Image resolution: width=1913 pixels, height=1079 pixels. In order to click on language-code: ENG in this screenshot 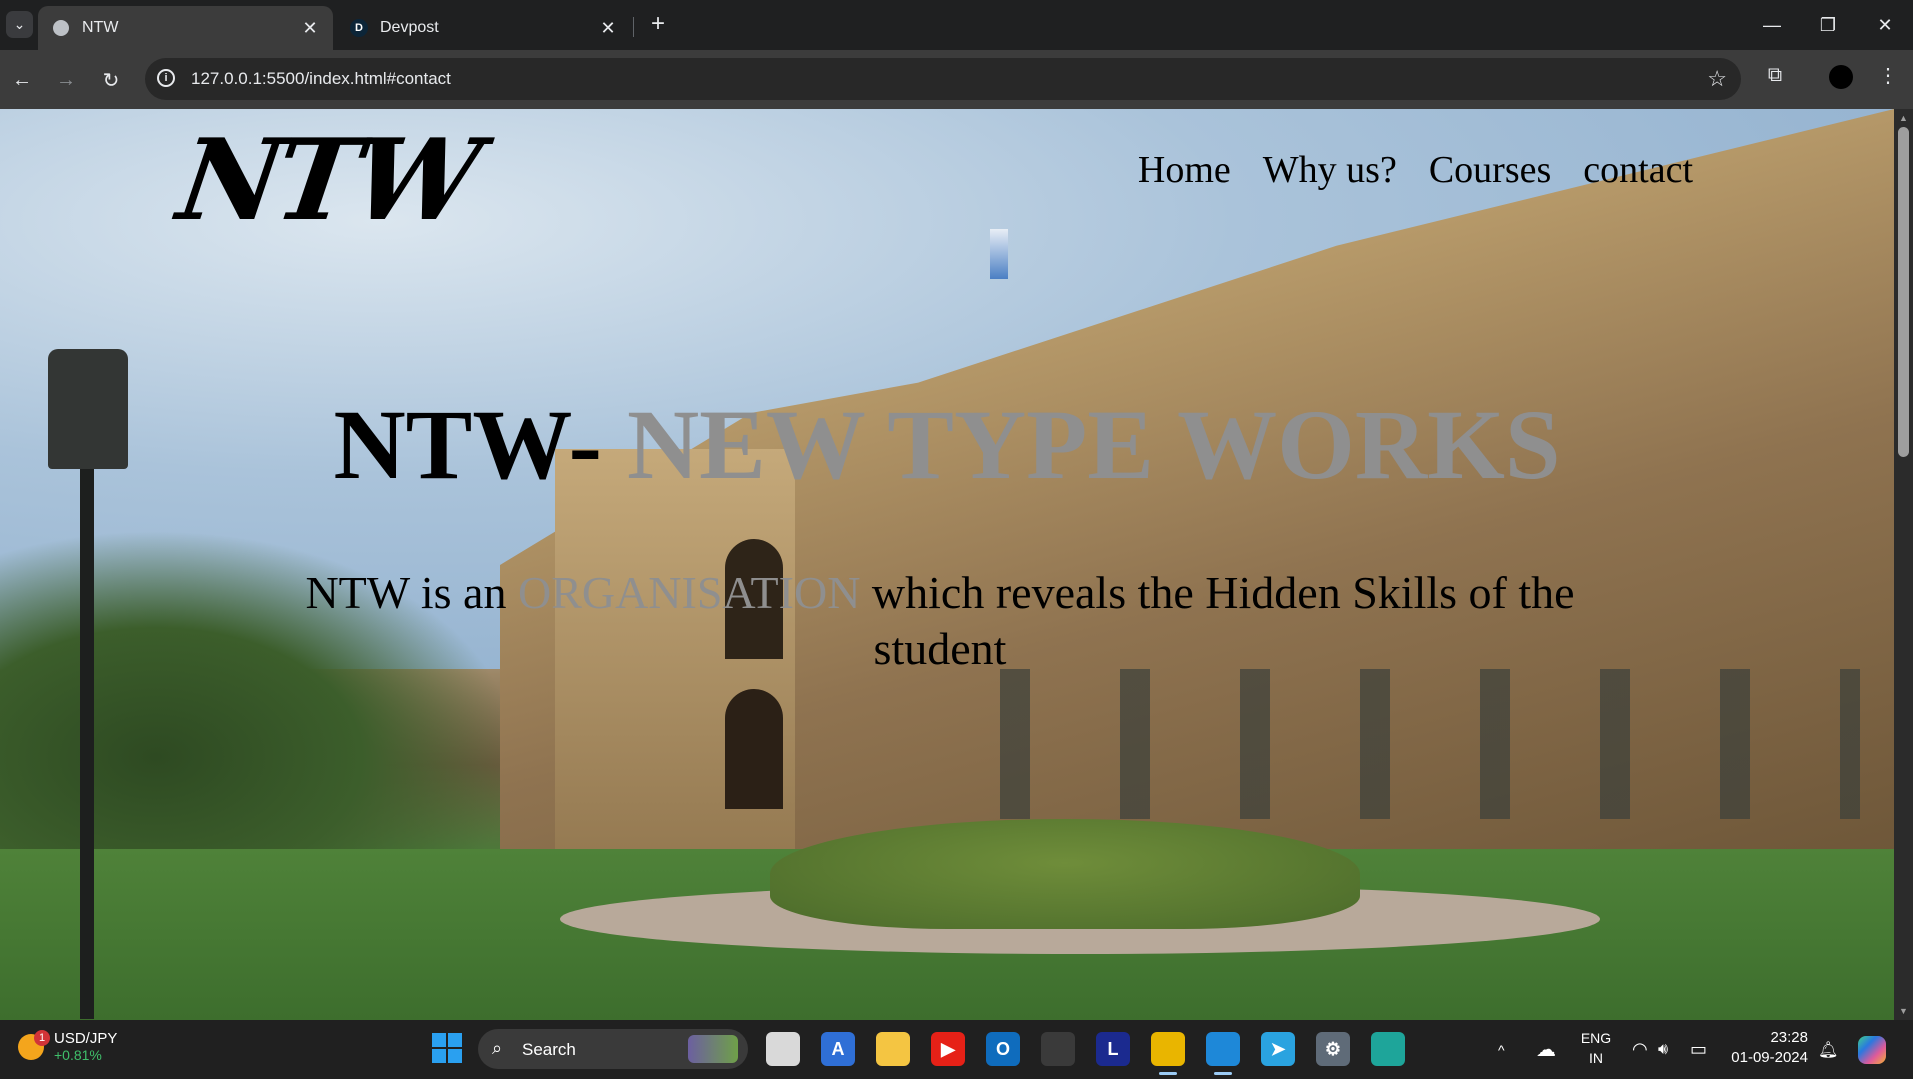, I will do `click(1596, 1038)`.